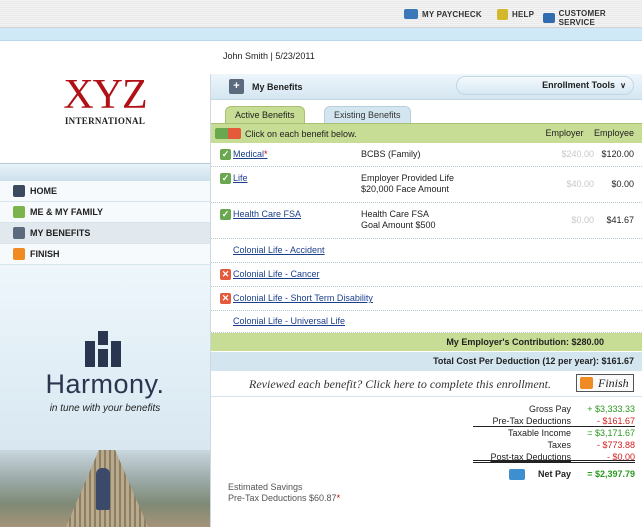 Image resolution: width=642 pixels, height=527 pixels. Describe the element at coordinates (554, 421) in the screenshot. I see `pretax-row: Pre-Tax Deductions - $161.67` at that location.